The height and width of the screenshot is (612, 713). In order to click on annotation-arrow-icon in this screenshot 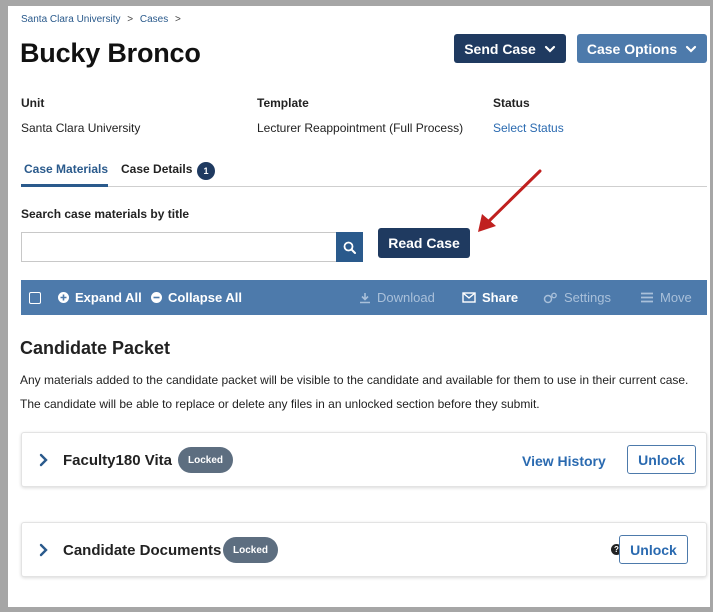, I will do `click(510, 200)`.